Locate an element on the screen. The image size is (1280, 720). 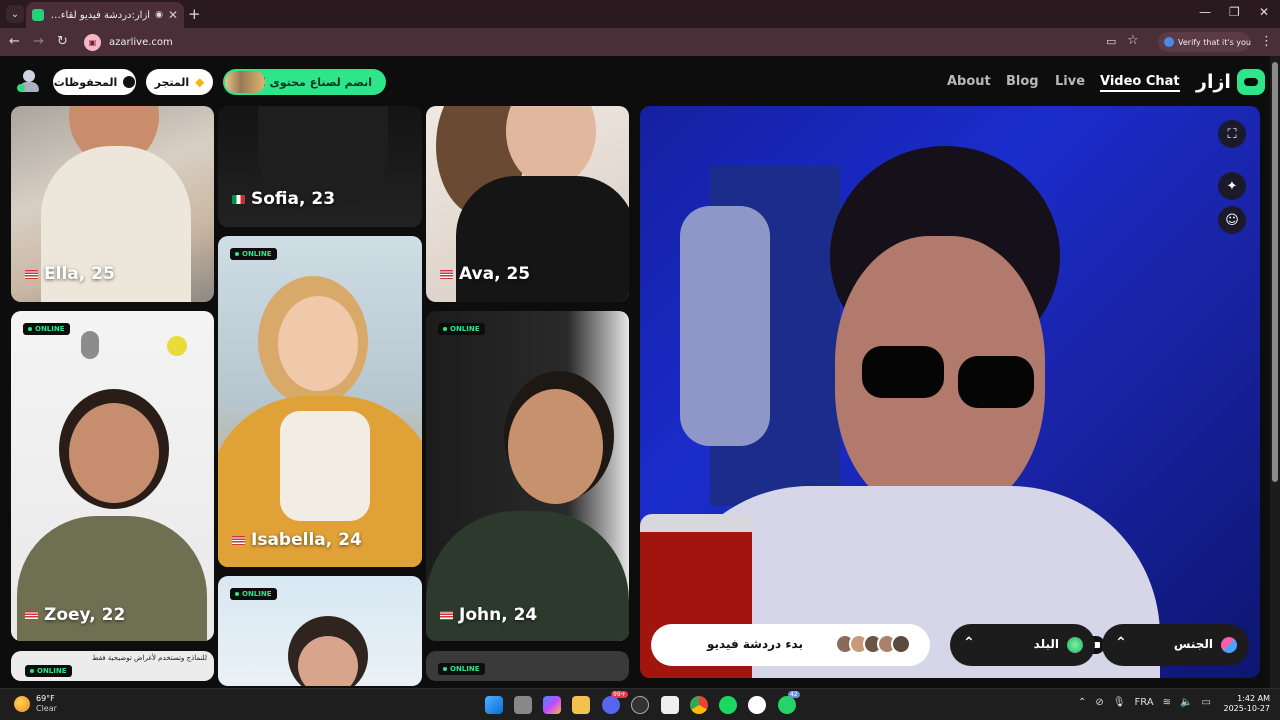
profile-card-isabella: ONLINE Isabella, 24 is located at coordinates (320, 401).